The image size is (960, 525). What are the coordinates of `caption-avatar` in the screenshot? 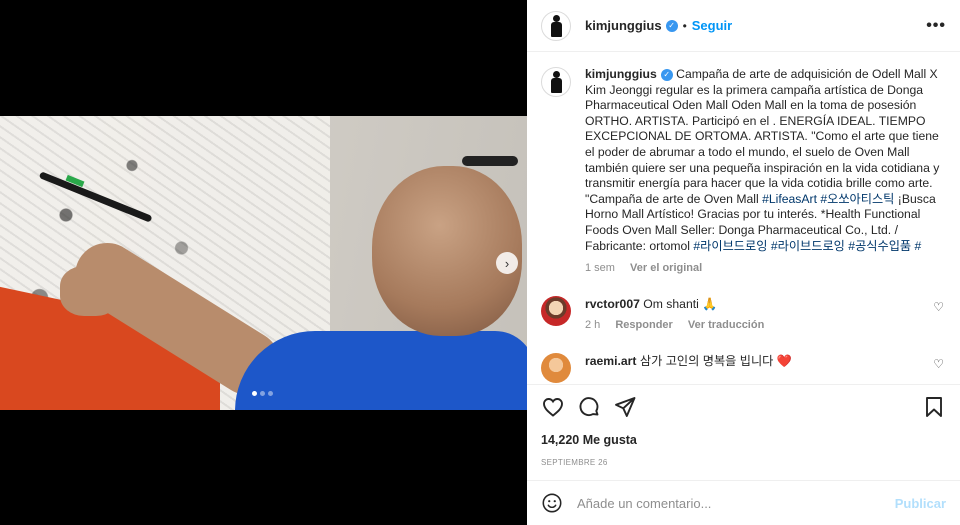 It's located at (556, 82).